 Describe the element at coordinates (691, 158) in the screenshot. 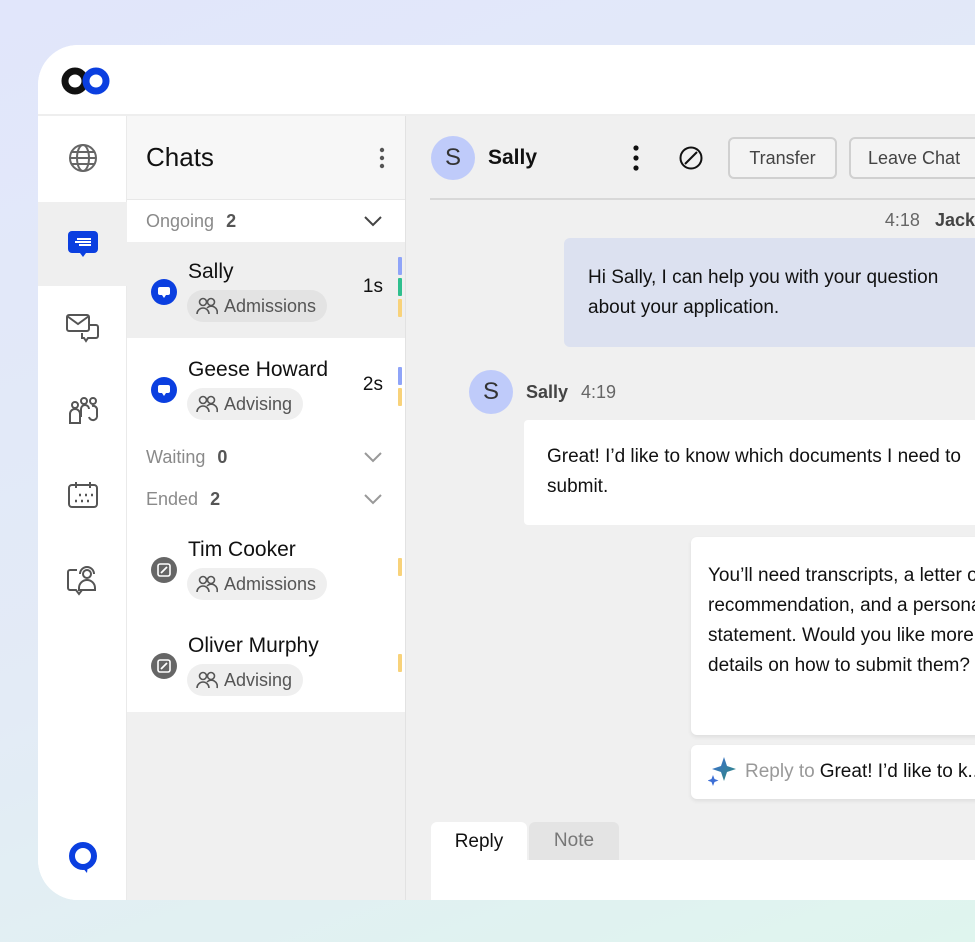

I see `block-icon` at that location.